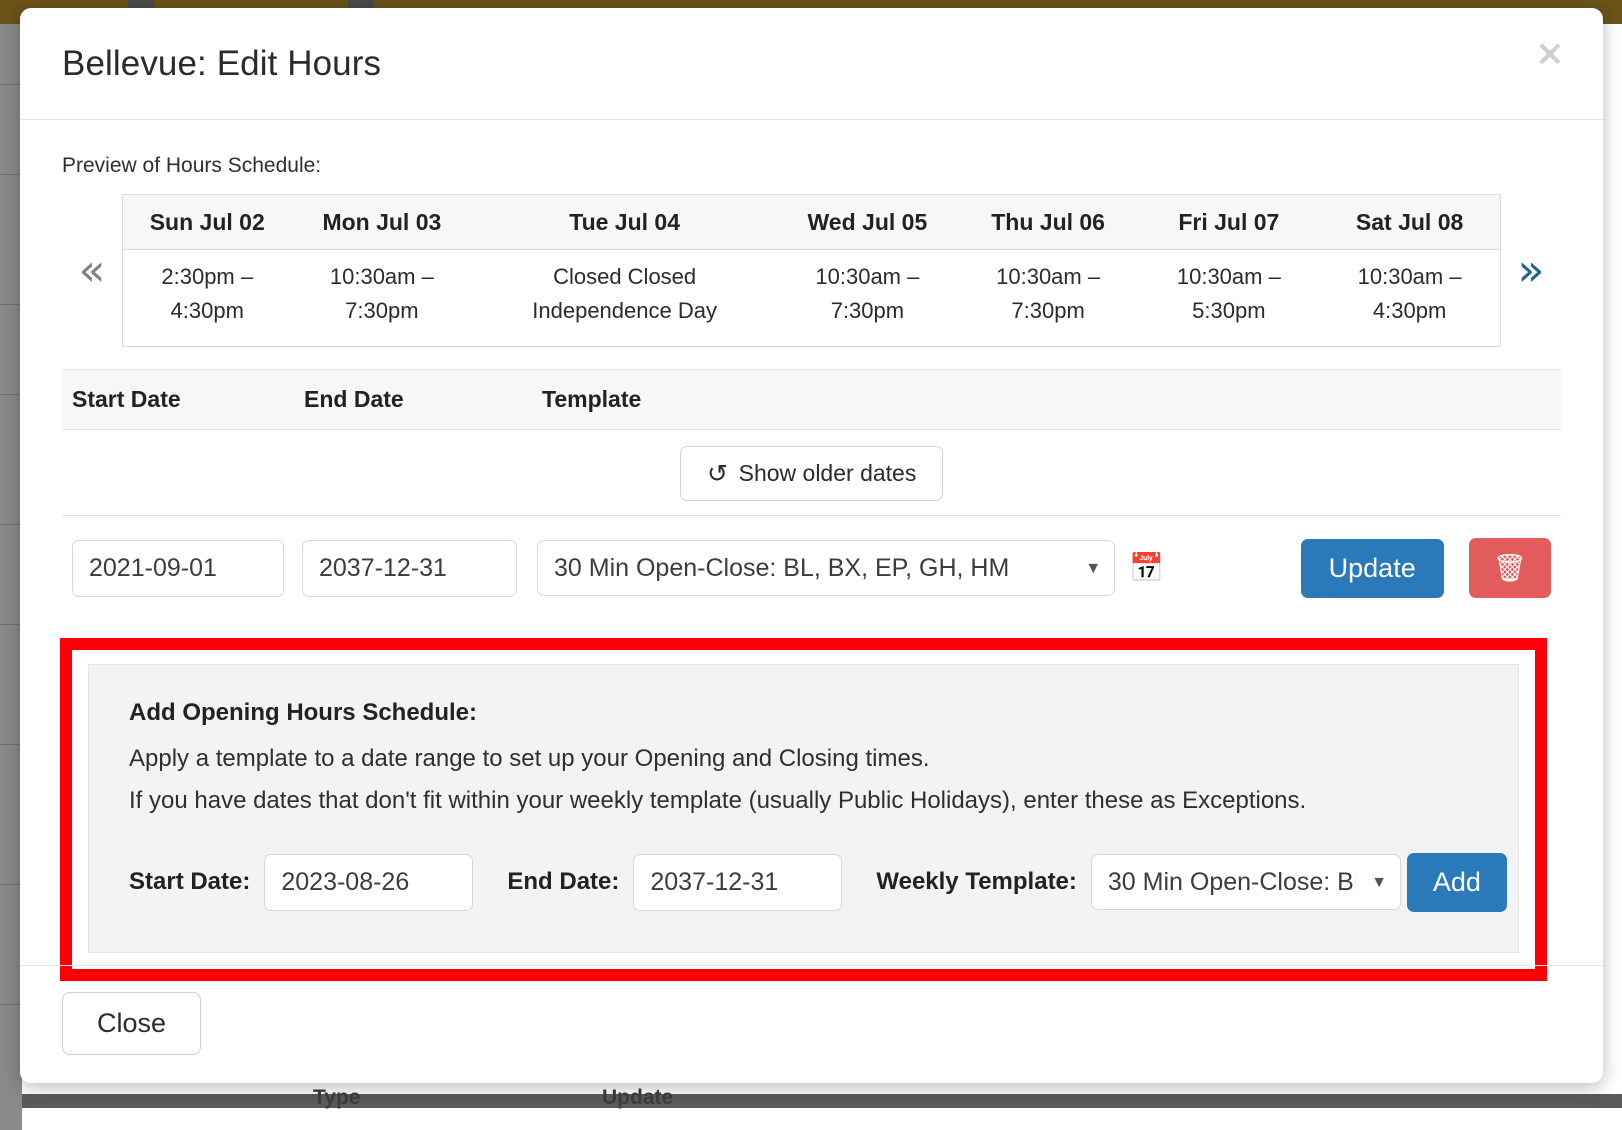  What do you see at coordinates (1146, 568) in the screenshot?
I see `calendar-icon: 📅` at bounding box center [1146, 568].